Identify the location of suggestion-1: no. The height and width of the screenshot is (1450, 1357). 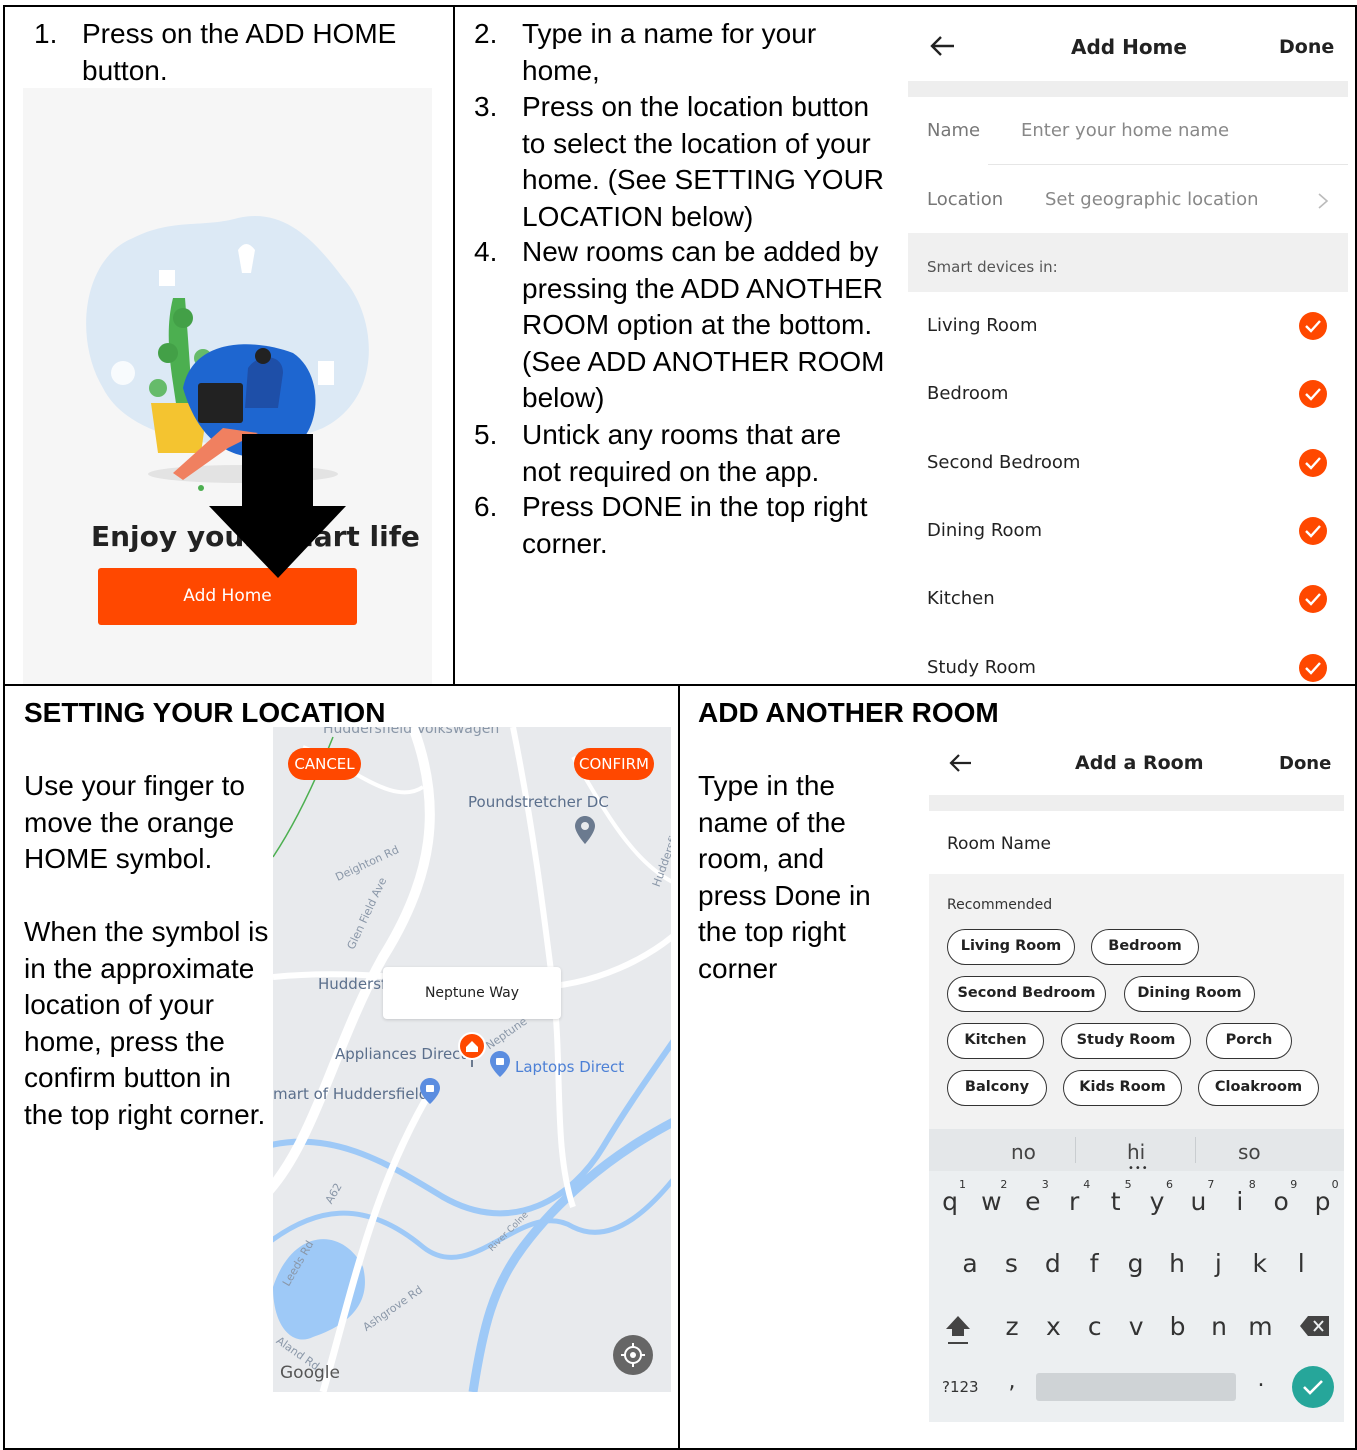
(1023, 1152).